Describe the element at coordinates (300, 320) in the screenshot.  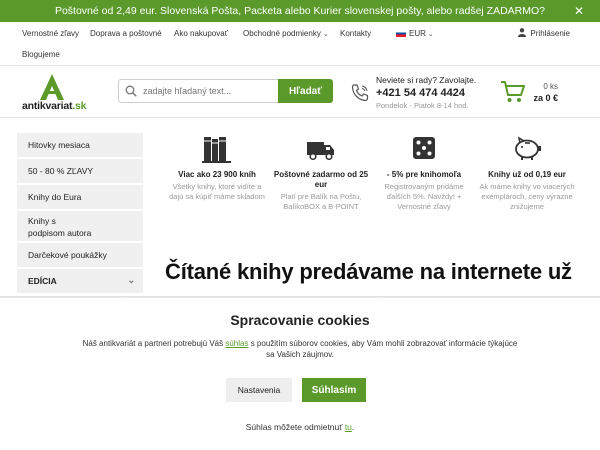
I see `cookie-title: Spracovanie cookies` at that location.